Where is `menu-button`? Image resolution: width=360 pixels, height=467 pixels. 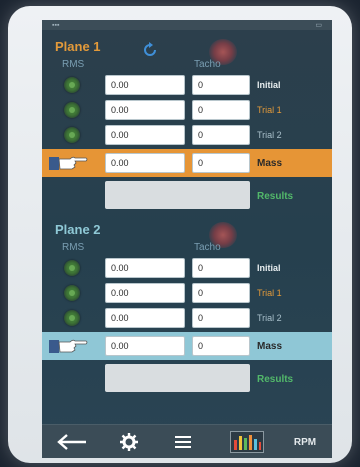
menu-button is located at coordinates (183, 442).